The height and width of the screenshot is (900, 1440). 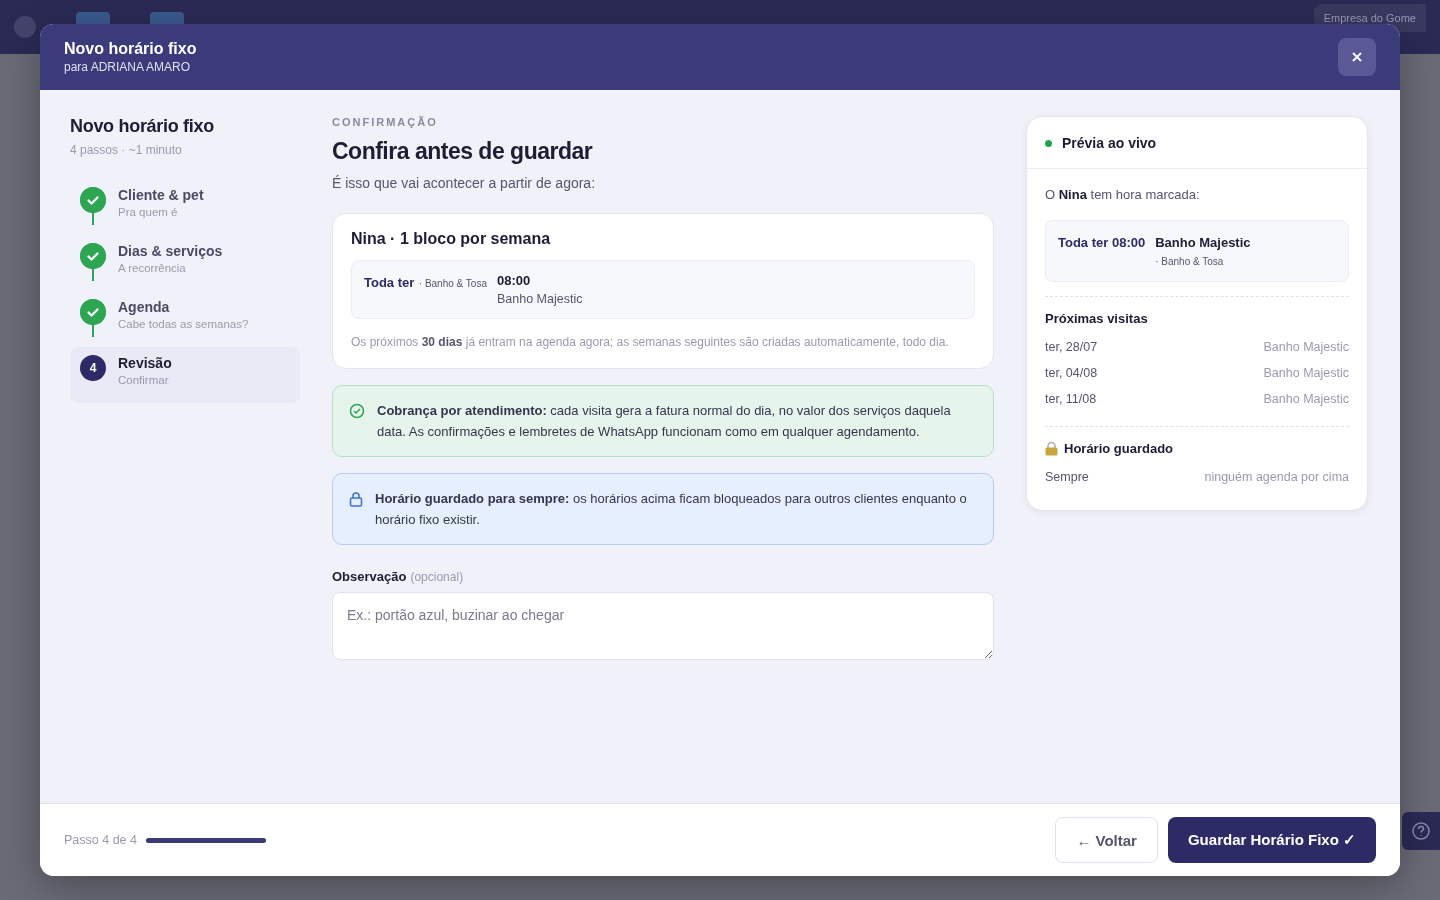 I want to click on step-label: Revisão, so click(x=145, y=363).